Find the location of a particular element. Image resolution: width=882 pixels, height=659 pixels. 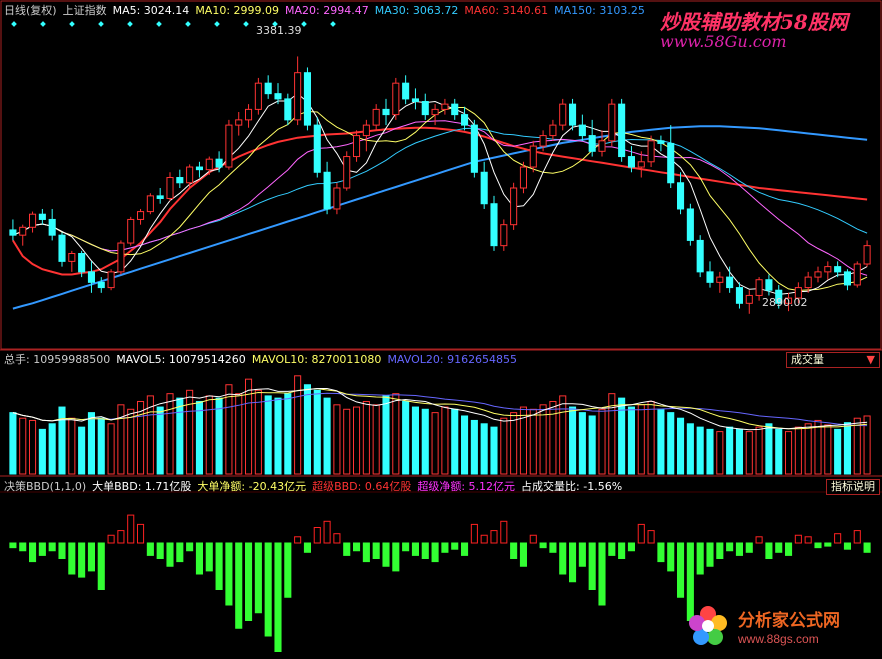

chevron-down-icon: ▼ is located at coordinates (870, 359).